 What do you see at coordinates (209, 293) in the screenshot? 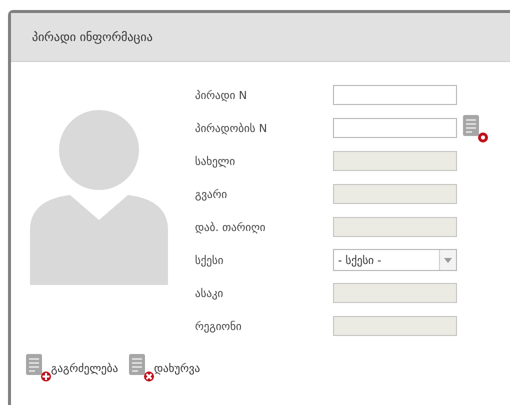
I see `field-label: ასაკი` at bounding box center [209, 293].